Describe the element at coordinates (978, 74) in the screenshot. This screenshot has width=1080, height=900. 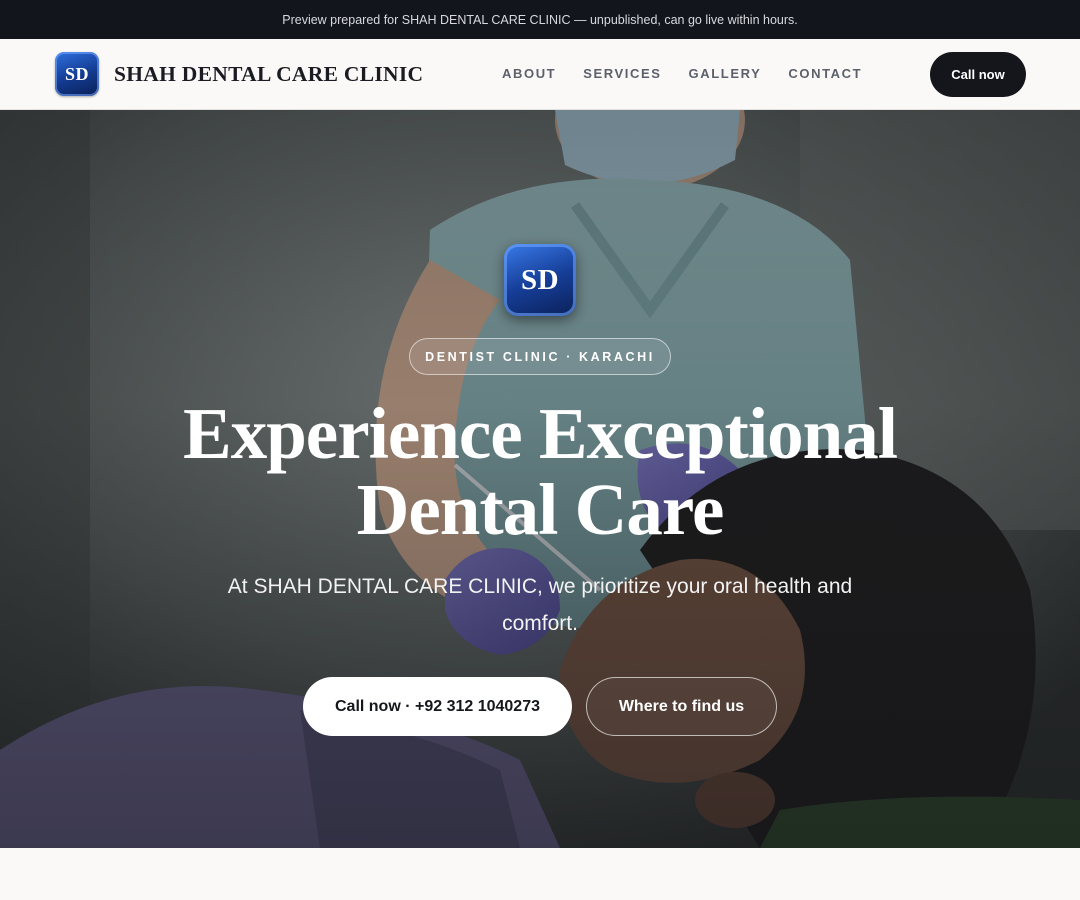
I see `header-call-button: Call now` at that location.